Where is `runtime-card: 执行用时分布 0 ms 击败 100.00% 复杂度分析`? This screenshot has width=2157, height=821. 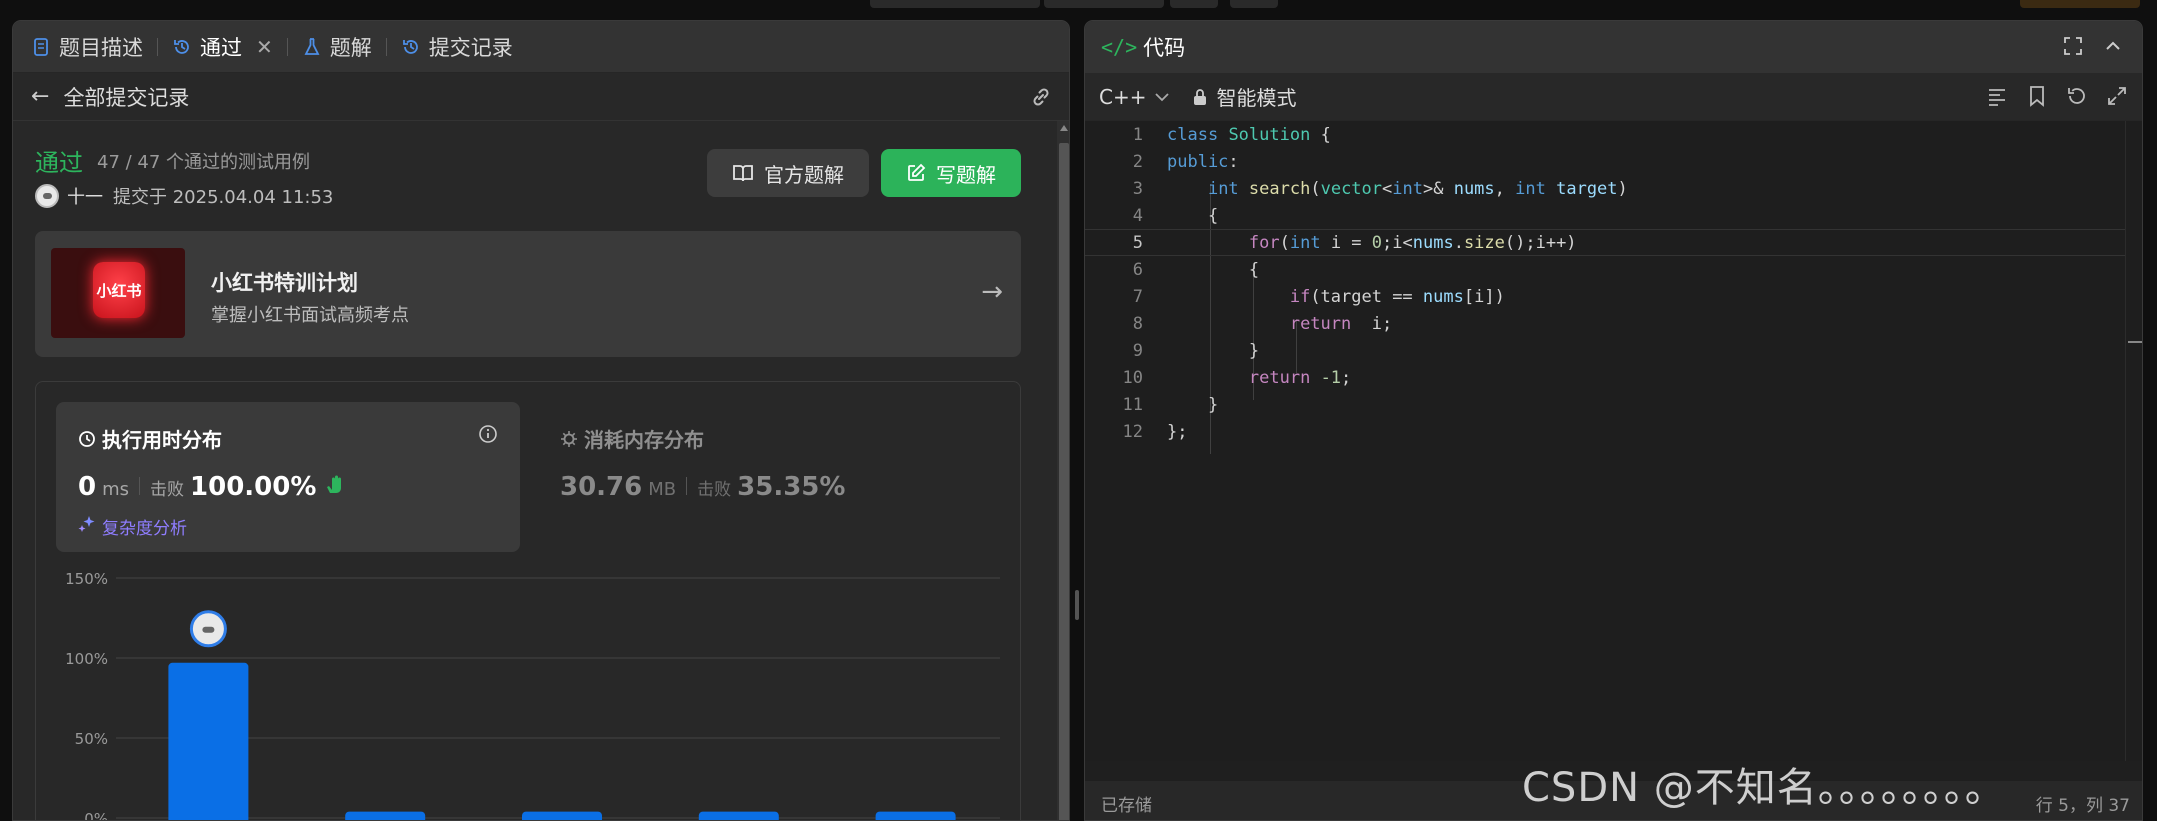
runtime-card: 执行用时分布 0 ms 击败 100.00% 复杂度分析 is located at coordinates (288, 477).